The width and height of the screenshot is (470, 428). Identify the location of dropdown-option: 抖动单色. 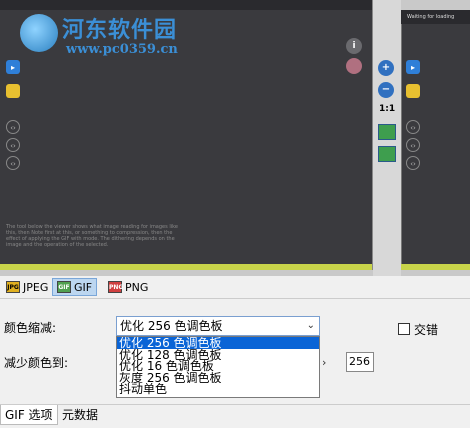
(218, 388).